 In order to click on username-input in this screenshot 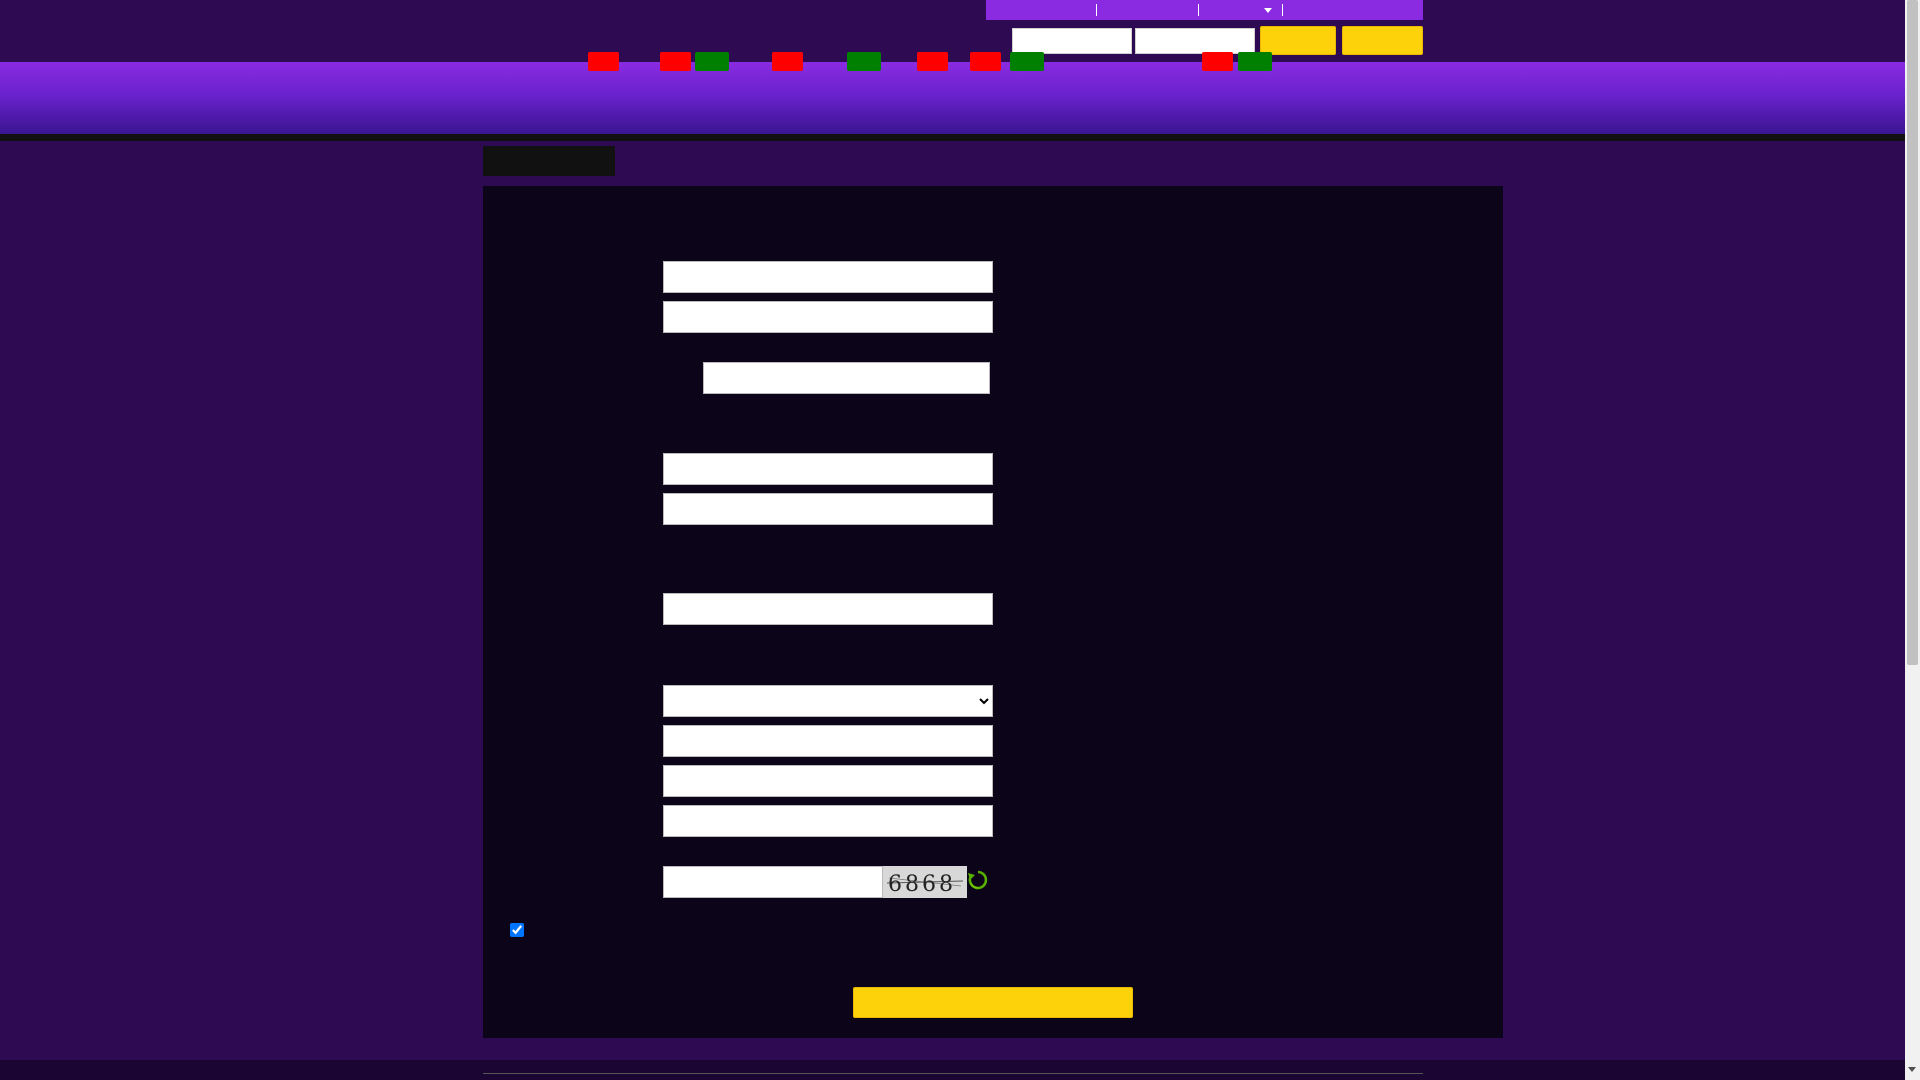, I will do `click(1072, 41)`.